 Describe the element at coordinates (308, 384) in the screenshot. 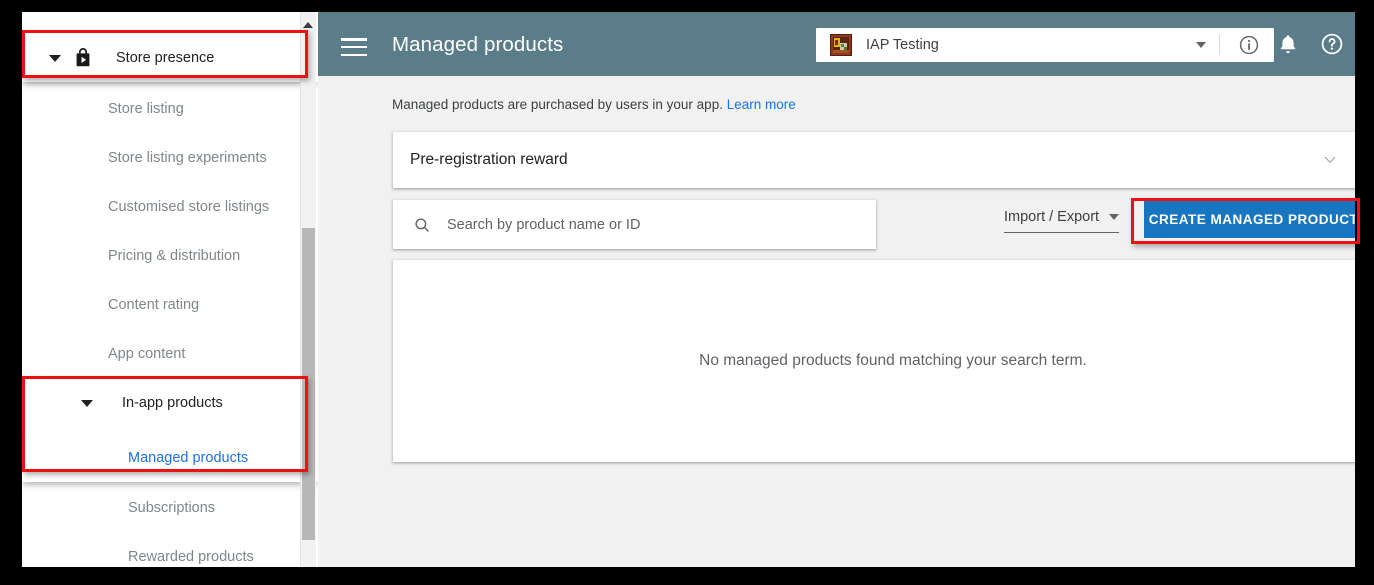

I see `sidebar-scrollbar-thumb` at that location.